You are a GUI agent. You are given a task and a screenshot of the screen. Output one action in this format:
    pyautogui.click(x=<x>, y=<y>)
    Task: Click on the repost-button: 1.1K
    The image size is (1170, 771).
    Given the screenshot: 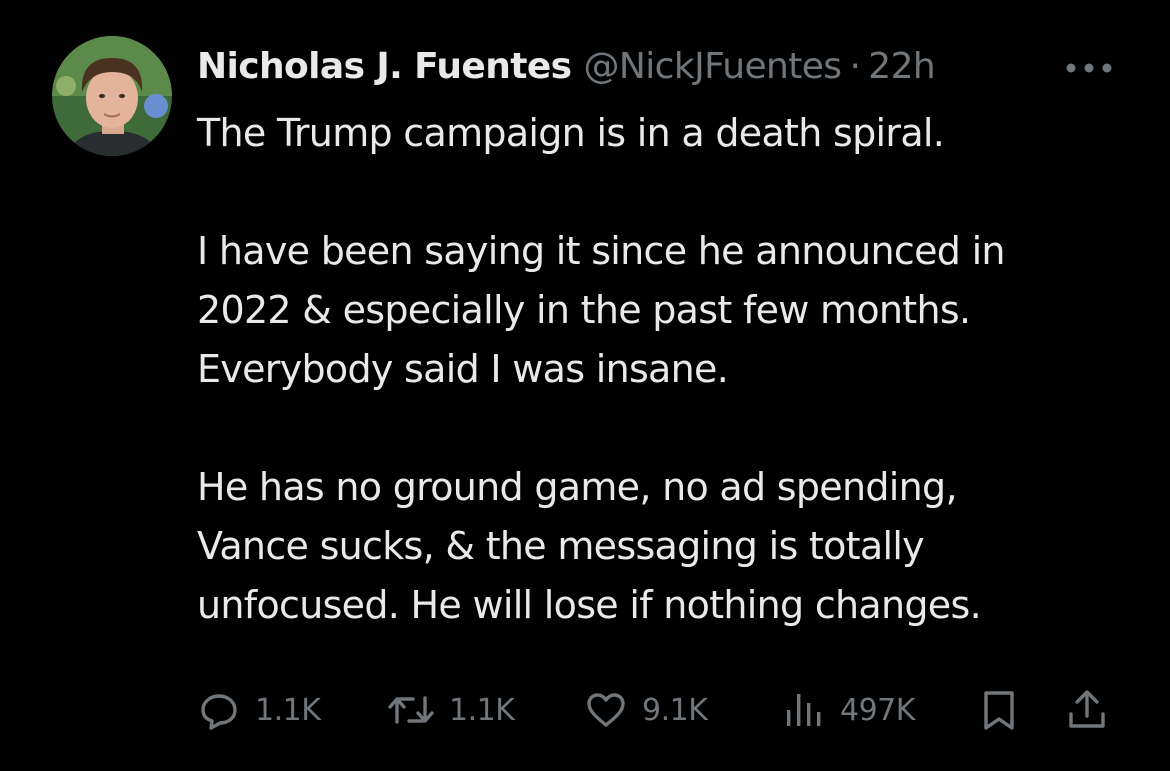 What is the action you would take?
    pyautogui.click(x=451, y=710)
    